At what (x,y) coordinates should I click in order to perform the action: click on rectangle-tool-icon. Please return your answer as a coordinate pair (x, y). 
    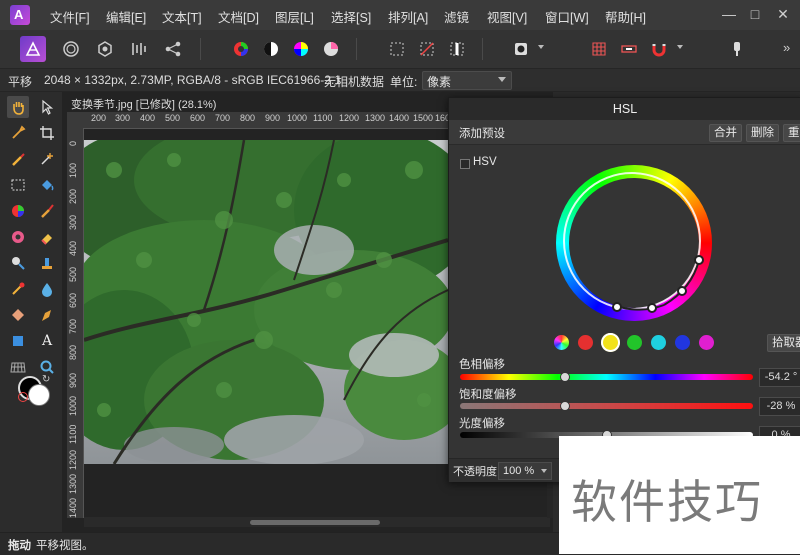
    Looking at the image, I should click on (18, 341).